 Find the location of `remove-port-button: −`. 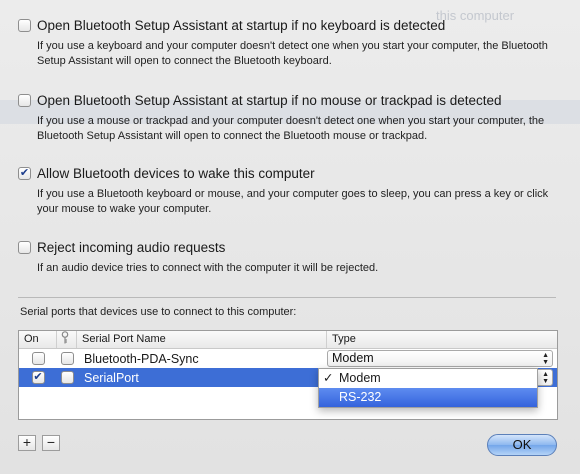

remove-port-button: − is located at coordinates (51, 443).